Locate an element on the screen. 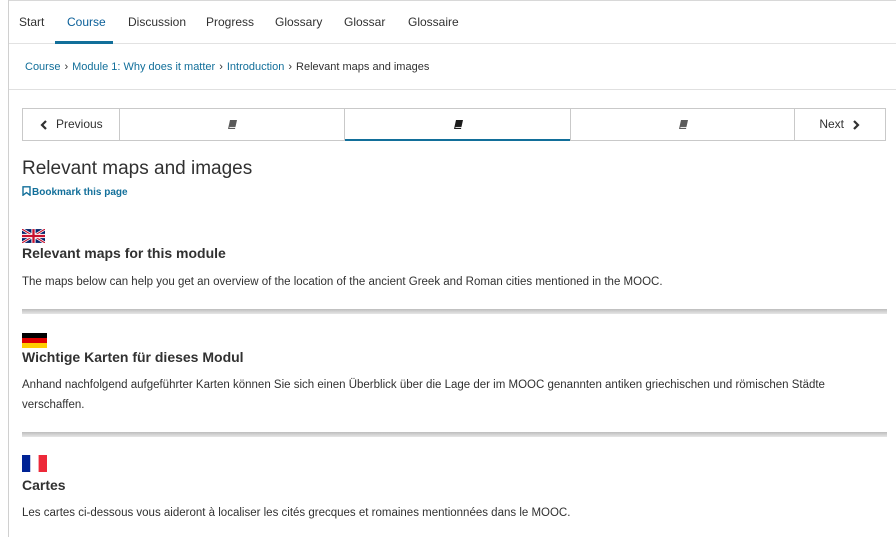 This screenshot has height=537, width=896. breadcrumb-current: Relevant maps and images is located at coordinates (363, 67).